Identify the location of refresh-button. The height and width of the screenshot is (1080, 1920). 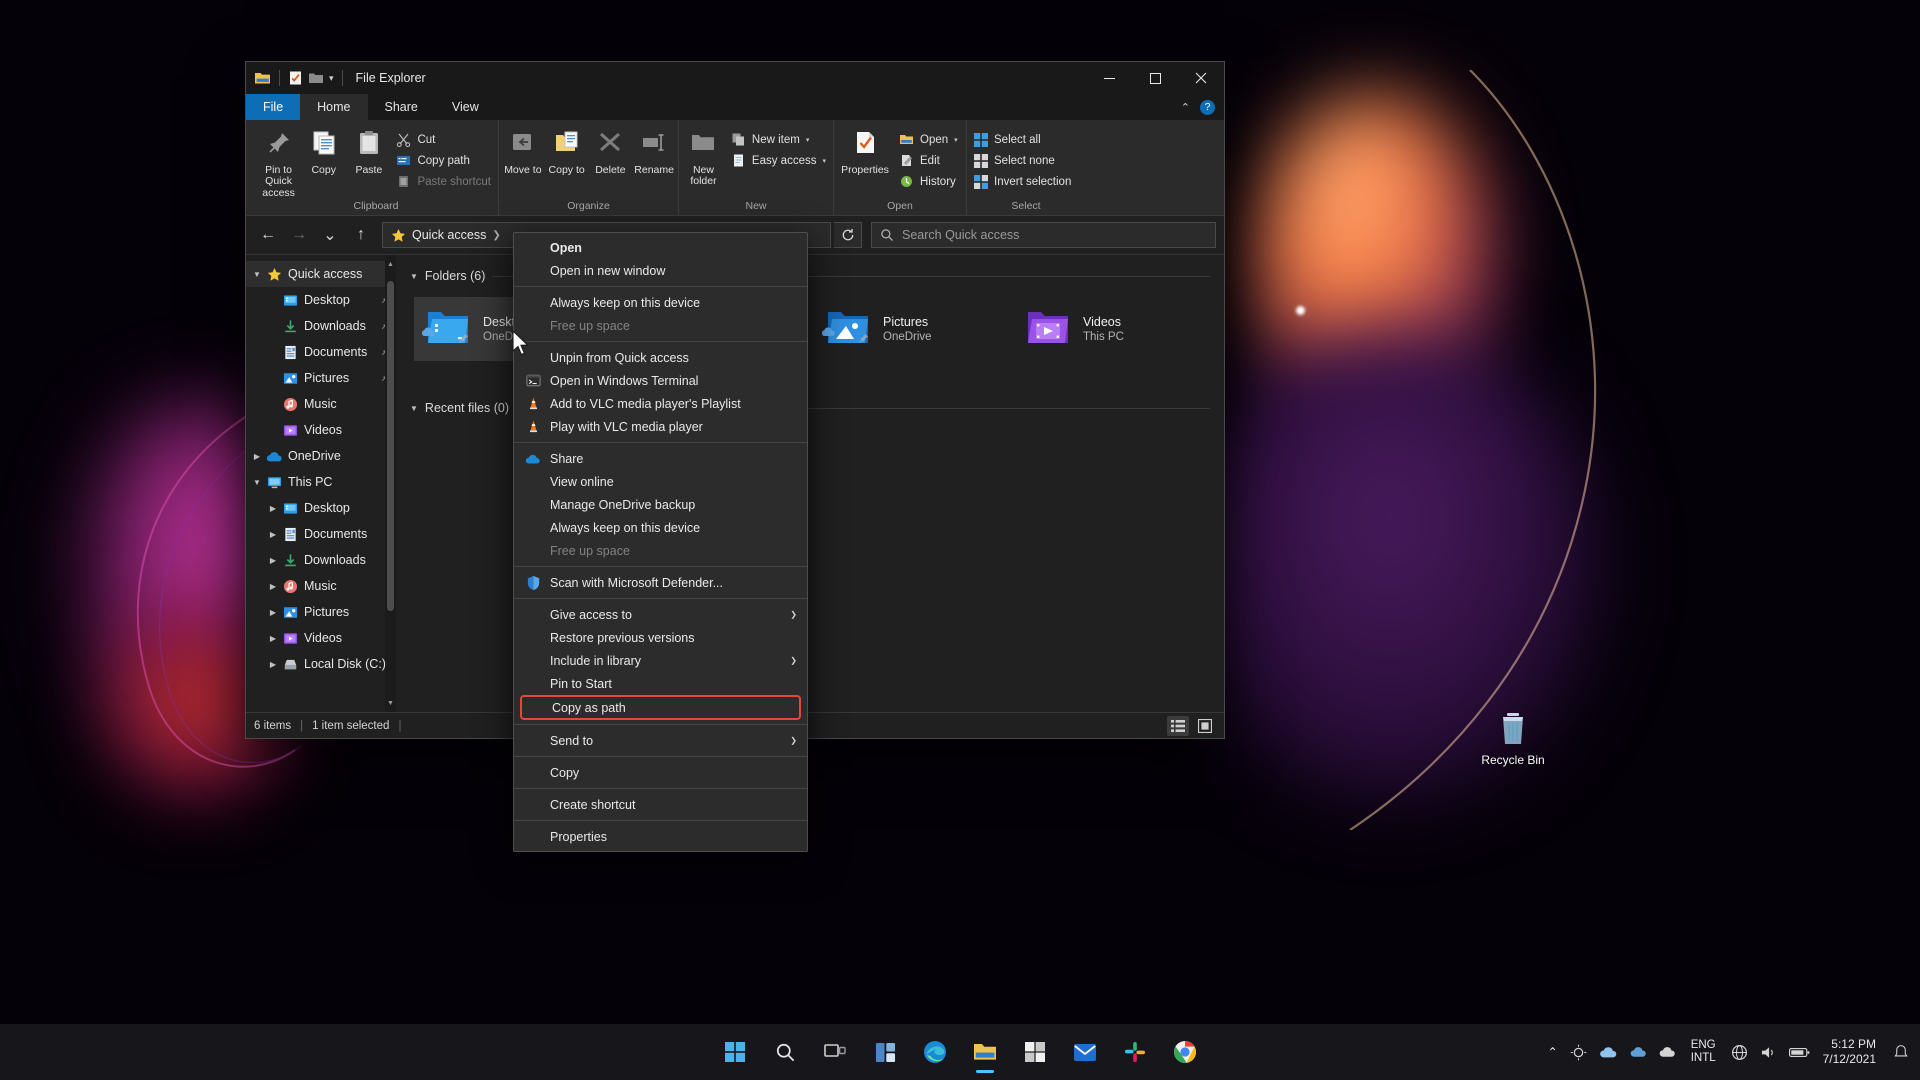
(848, 235).